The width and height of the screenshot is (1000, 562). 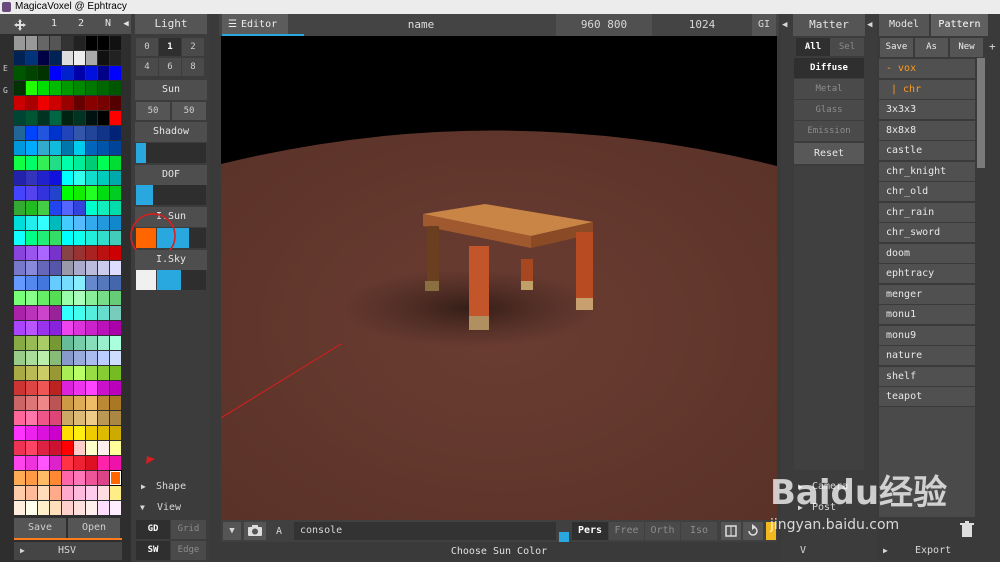 What do you see at coordinates (171, 195) in the screenshot?
I see `dof-slider` at bounding box center [171, 195].